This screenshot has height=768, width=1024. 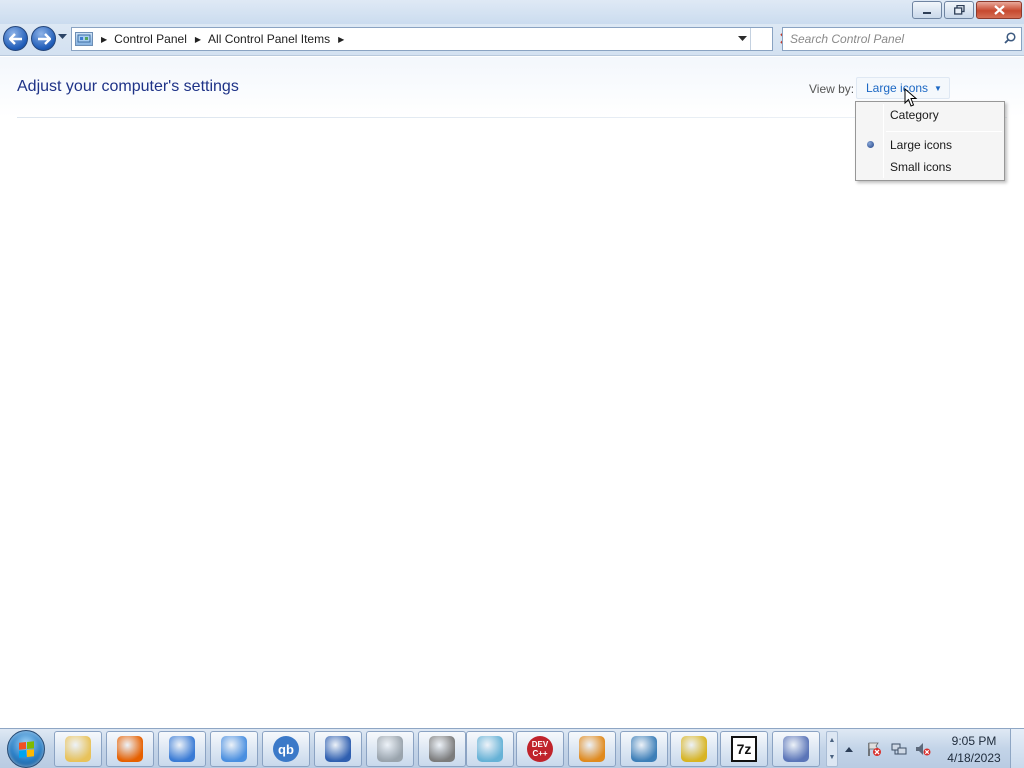 I want to click on address-history-dropdown, so click(x=742, y=39).